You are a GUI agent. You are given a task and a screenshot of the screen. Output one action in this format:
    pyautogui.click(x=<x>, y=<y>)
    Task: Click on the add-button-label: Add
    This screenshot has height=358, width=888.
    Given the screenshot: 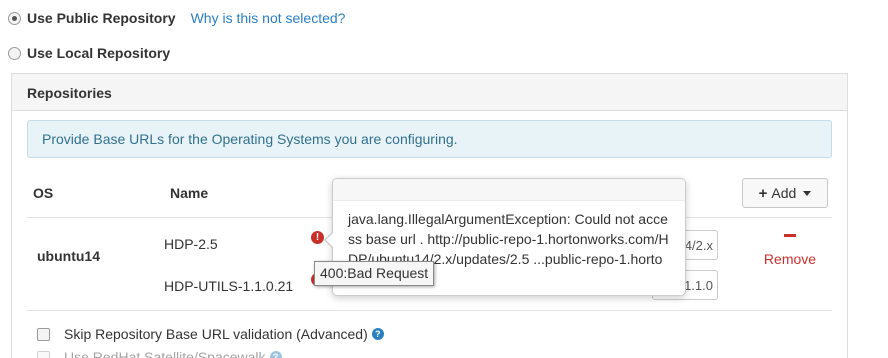 What is the action you would take?
    pyautogui.click(x=784, y=193)
    